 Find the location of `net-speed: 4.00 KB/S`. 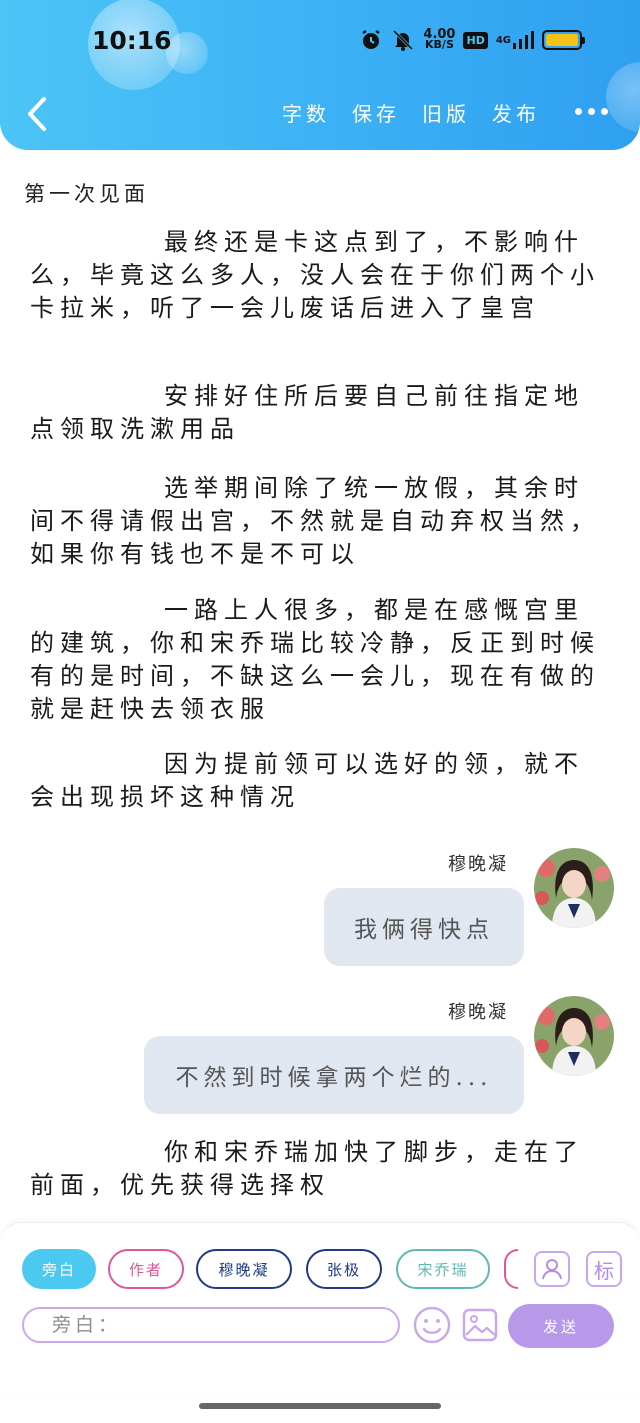

net-speed: 4.00 KB/S is located at coordinates (439, 39).